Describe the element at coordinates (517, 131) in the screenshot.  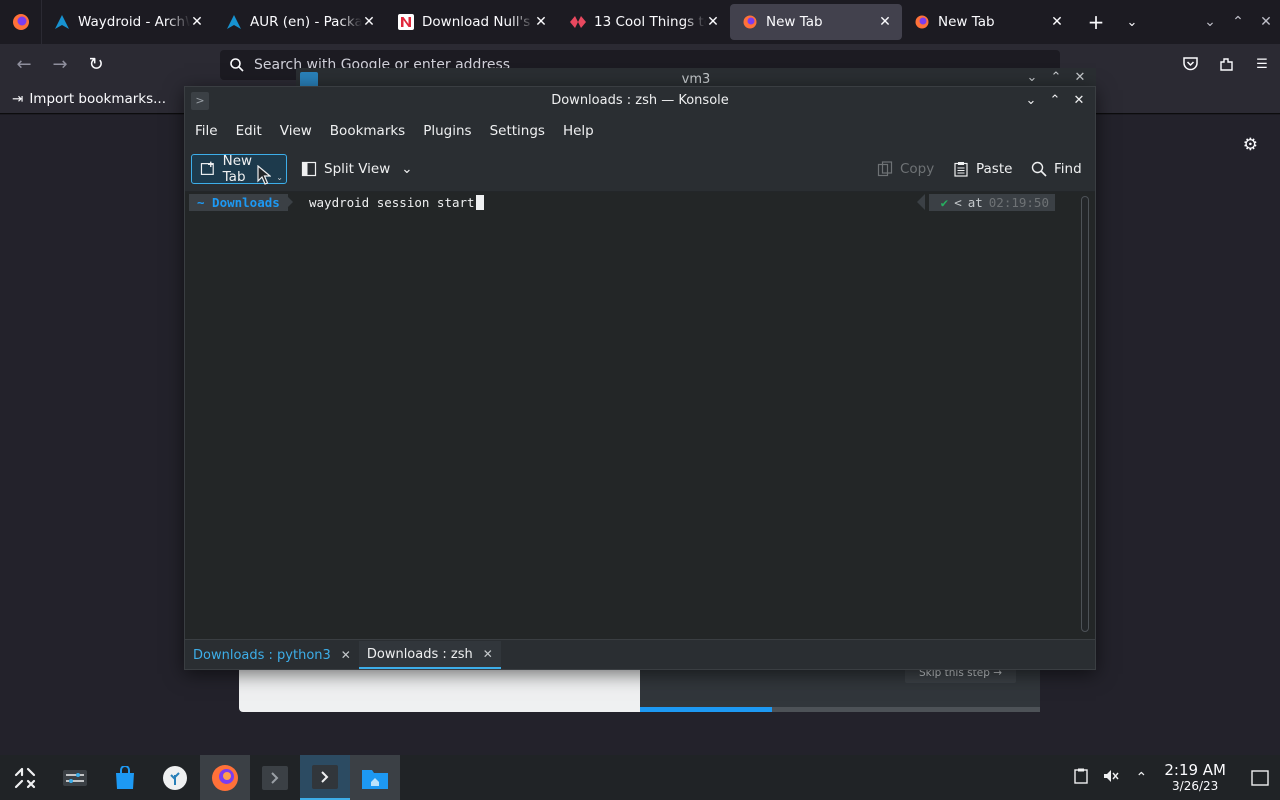
I see `menu-settings: Settings` at that location.